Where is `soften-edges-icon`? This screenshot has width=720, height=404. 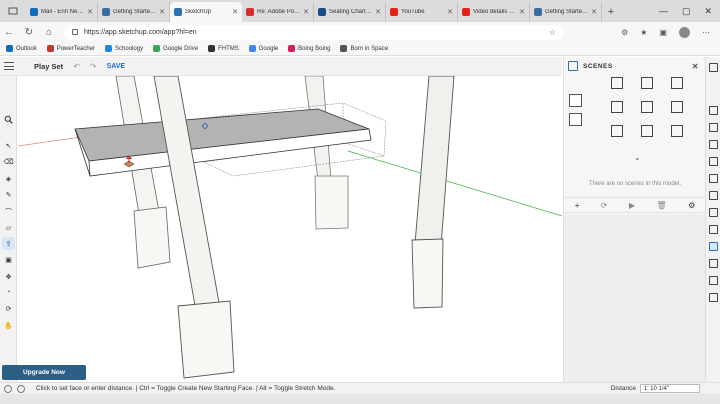
soften-edges-icon is located at coordinates (713, 280).